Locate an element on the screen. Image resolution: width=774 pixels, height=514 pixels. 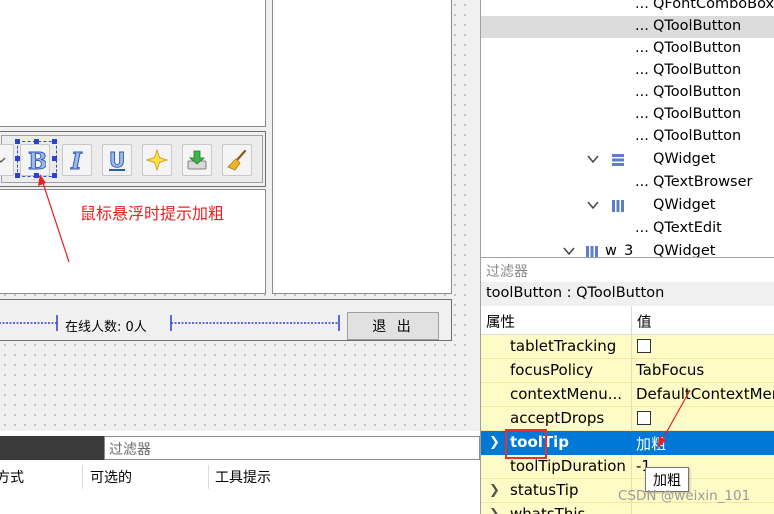
user-list is located at coordinates (362, 147).